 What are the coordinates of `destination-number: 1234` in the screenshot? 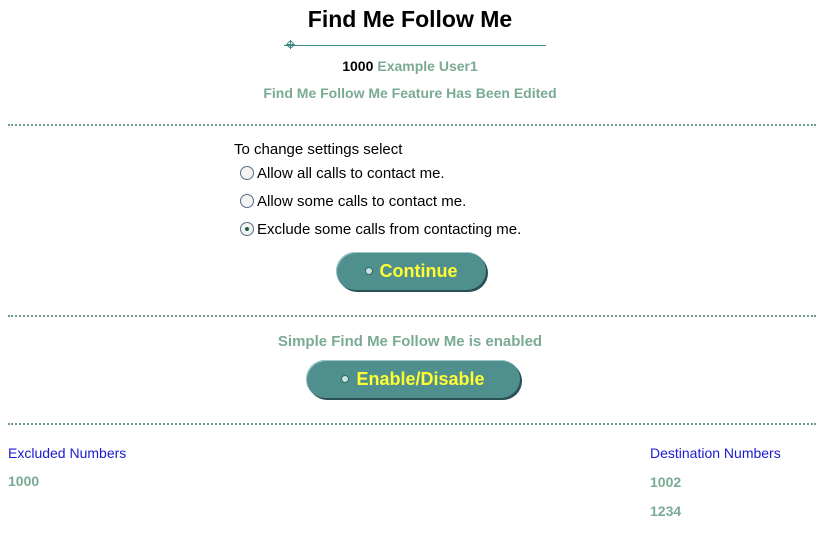 It's located at (666, 511).